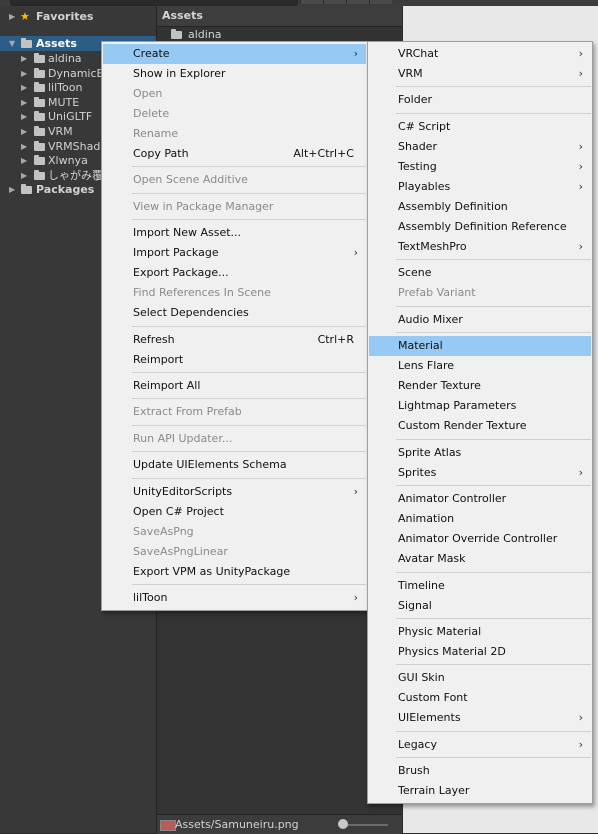 This screenshot has height=834, width=598. What do you see at coordinates (480, 718) in the screenshot?
I see `create-item-uielements: UIElements ›` at bounding box center [480, 718].